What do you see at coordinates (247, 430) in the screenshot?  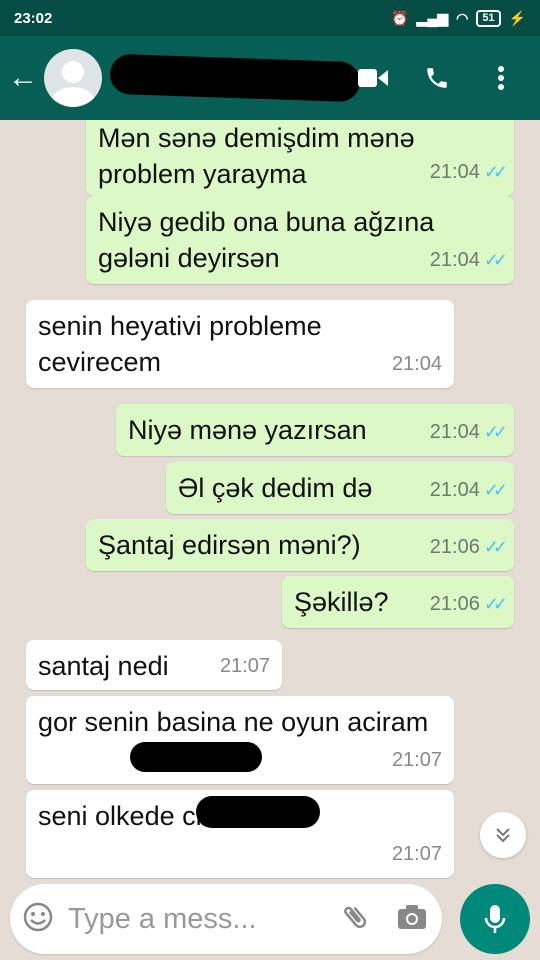 I see `message-text: Niyə mənə yazırsan` at bounding box center [247, 430].